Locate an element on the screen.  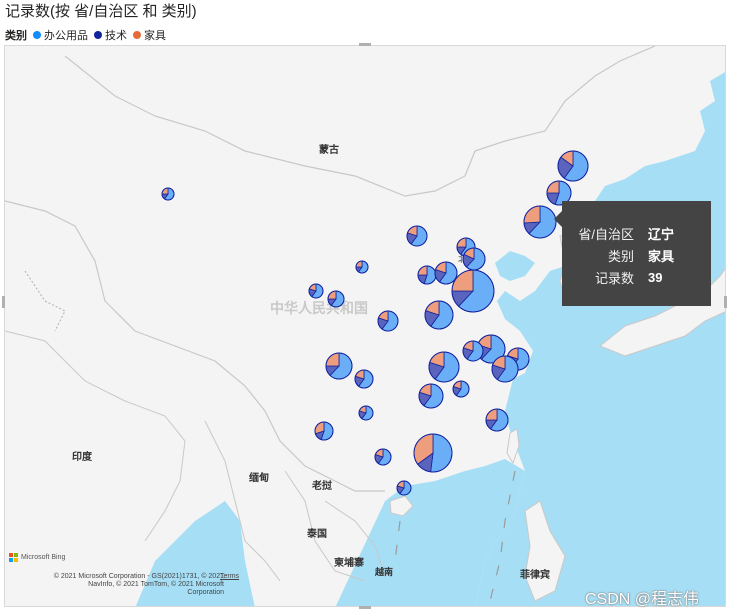
tooltip-value: 家具 is located at coordinates (661, 256).